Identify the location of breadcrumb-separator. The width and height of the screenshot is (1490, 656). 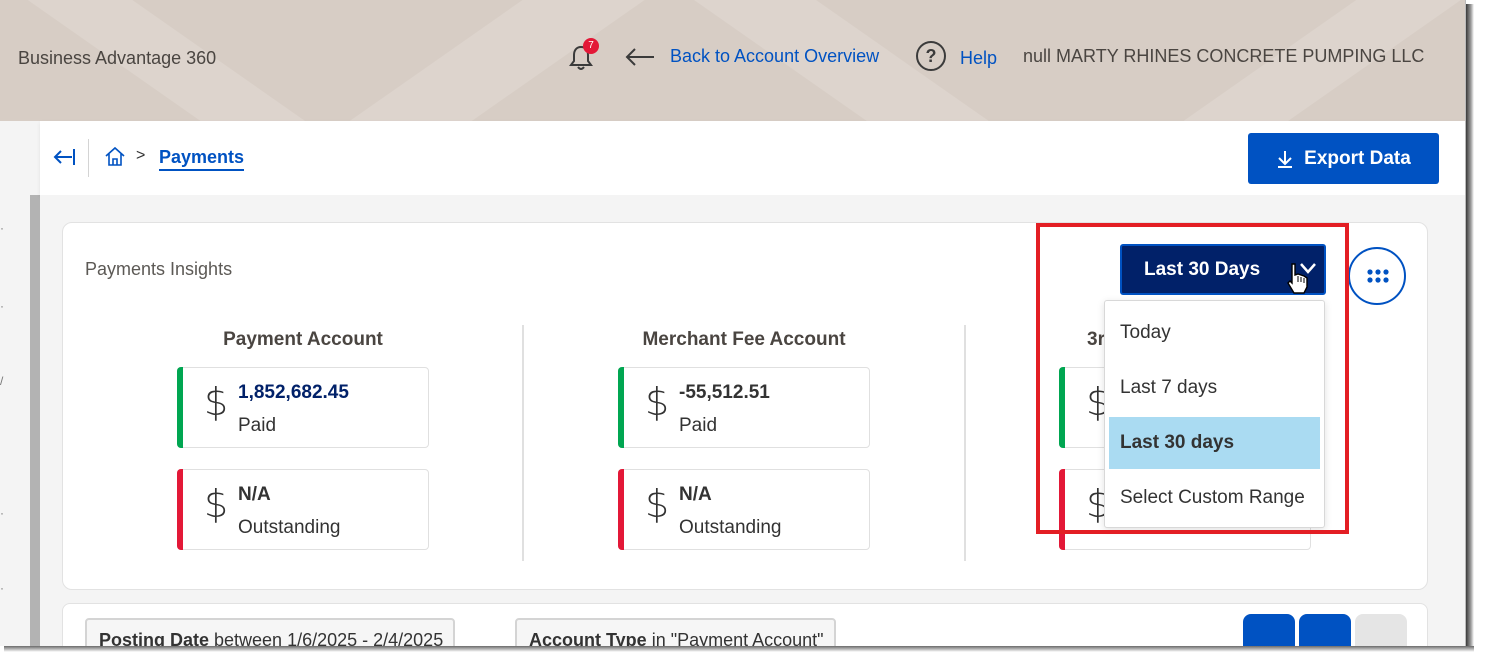
(88, 158).